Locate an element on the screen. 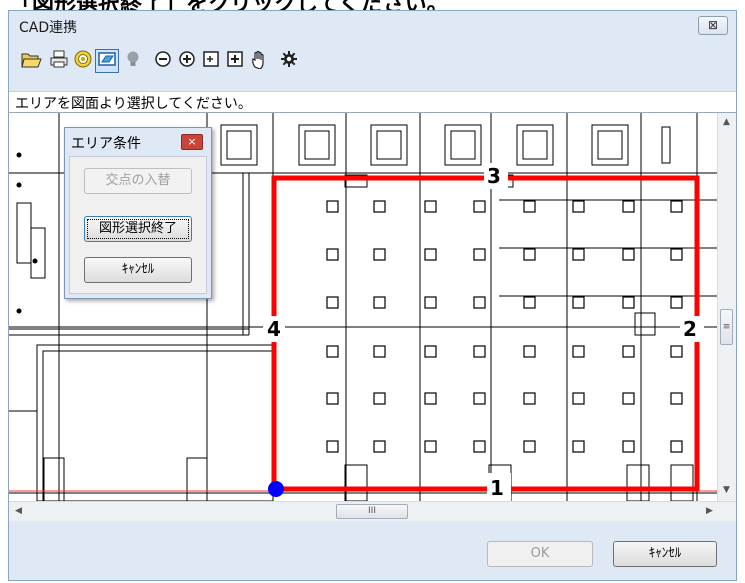 The width and height of the screenshot is (745, 583). folder-open-icon is located at coordinates (31, 61).